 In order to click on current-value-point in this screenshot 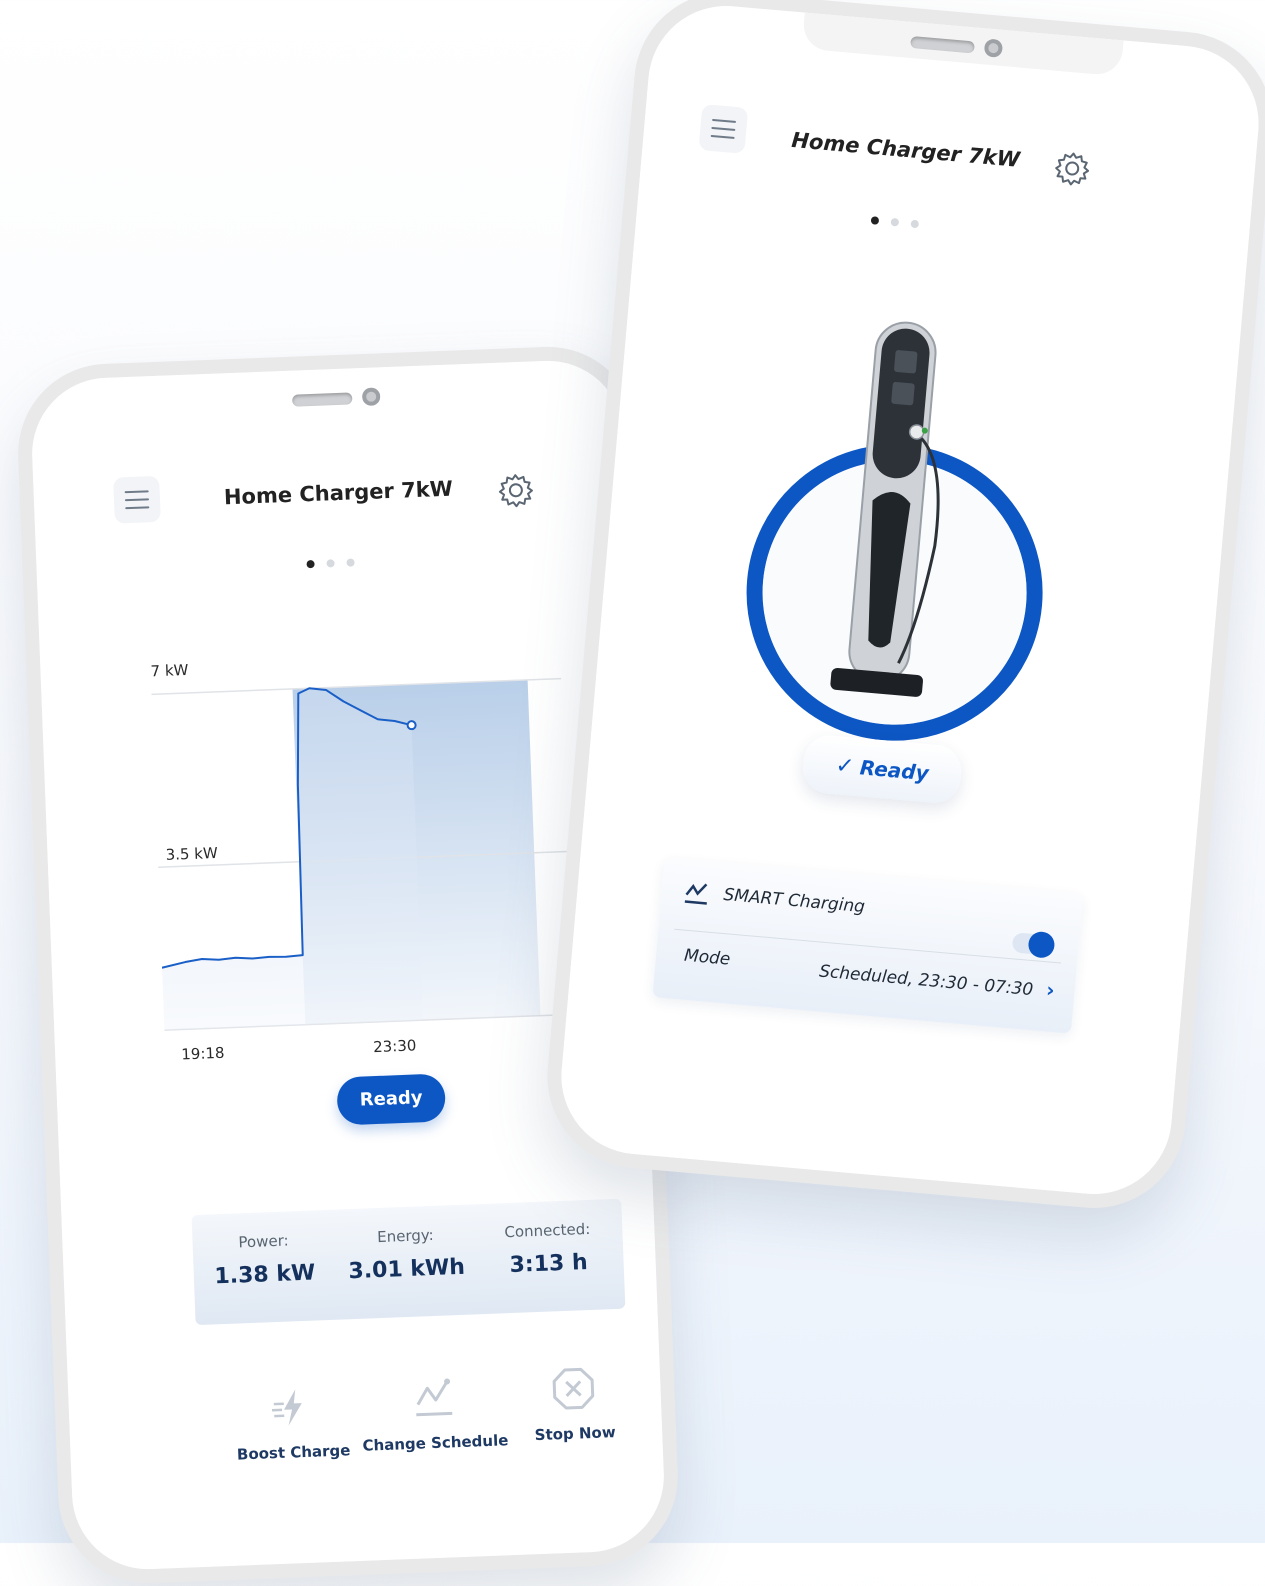, I will do `click(411, 725)`.